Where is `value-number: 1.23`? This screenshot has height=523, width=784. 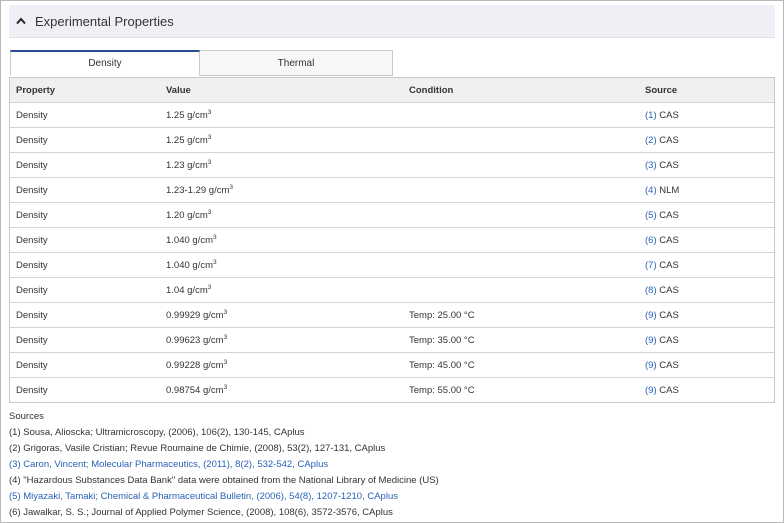
value-number: 1.23 is located at coordinates (175, 165).